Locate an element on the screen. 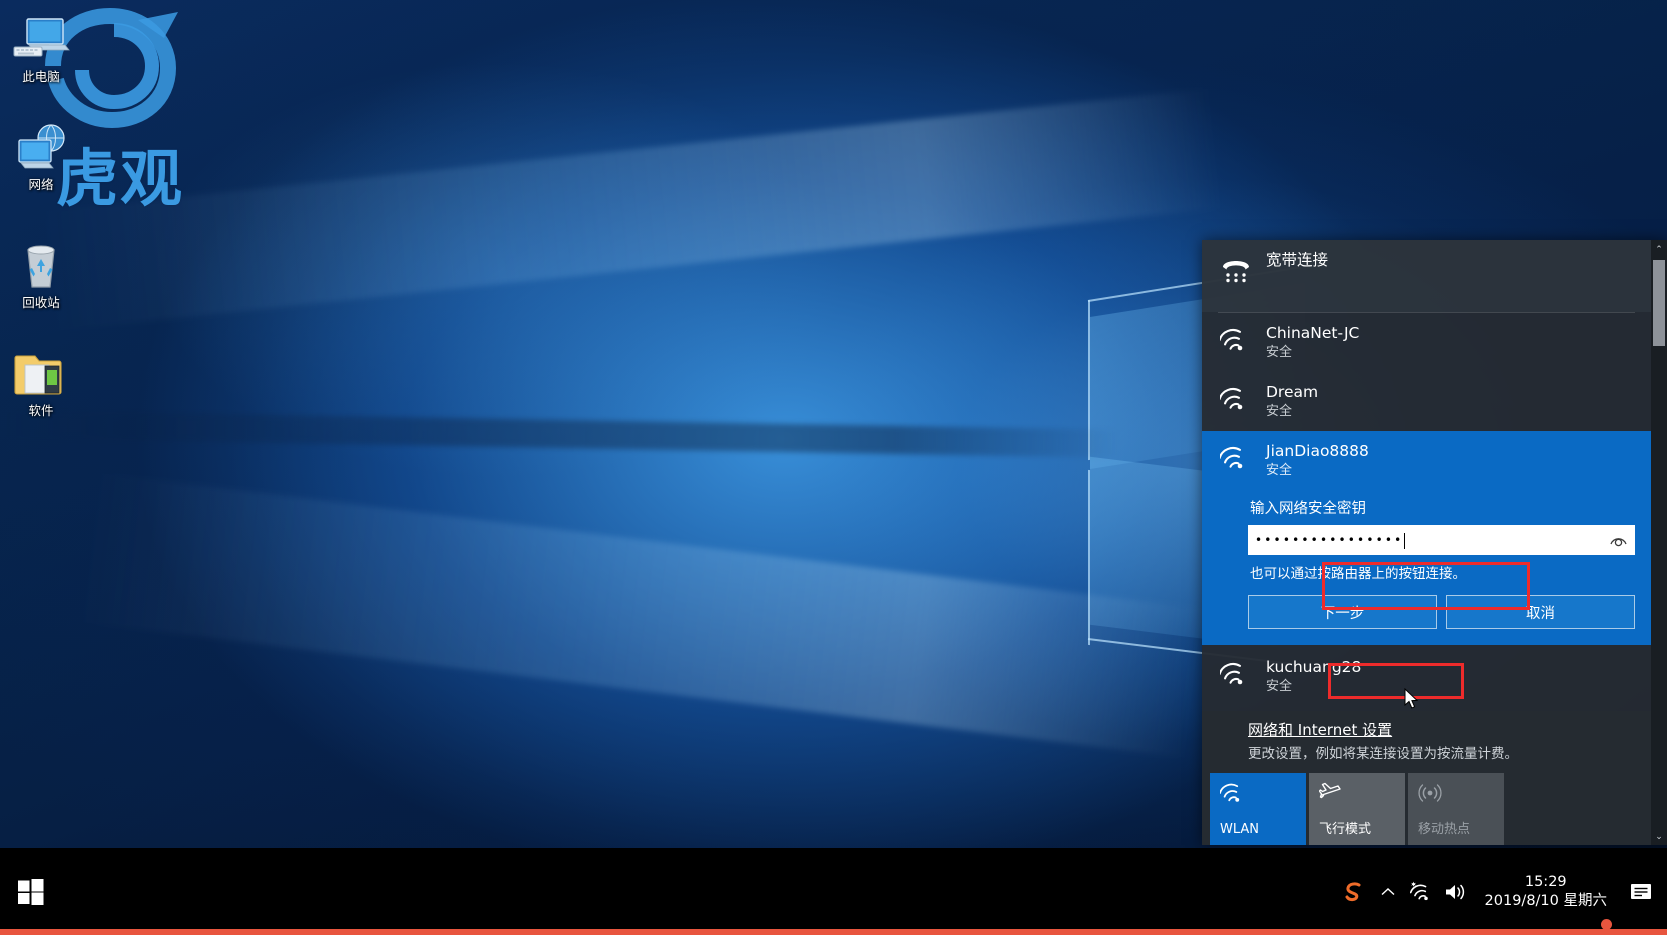  system-tray: 15:29 2019/8/10 星期六 is located at coordinates (1502, 891).